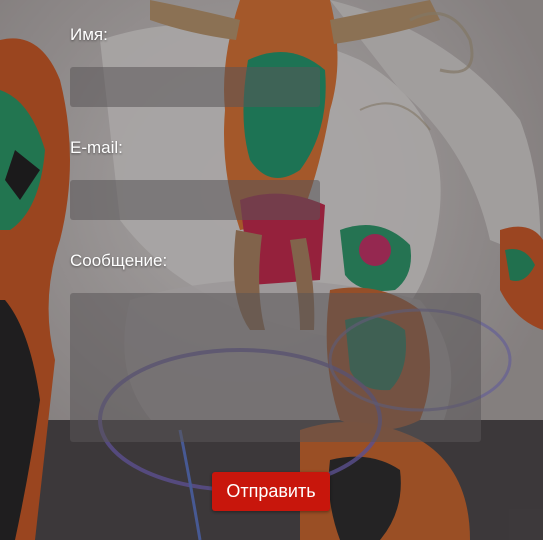 Image resolution: width=543 pixels, height=540 pixels. Describe the element at coordinates (96, 147) in the screenshot. I see `email-label: E-mail:` at that location.